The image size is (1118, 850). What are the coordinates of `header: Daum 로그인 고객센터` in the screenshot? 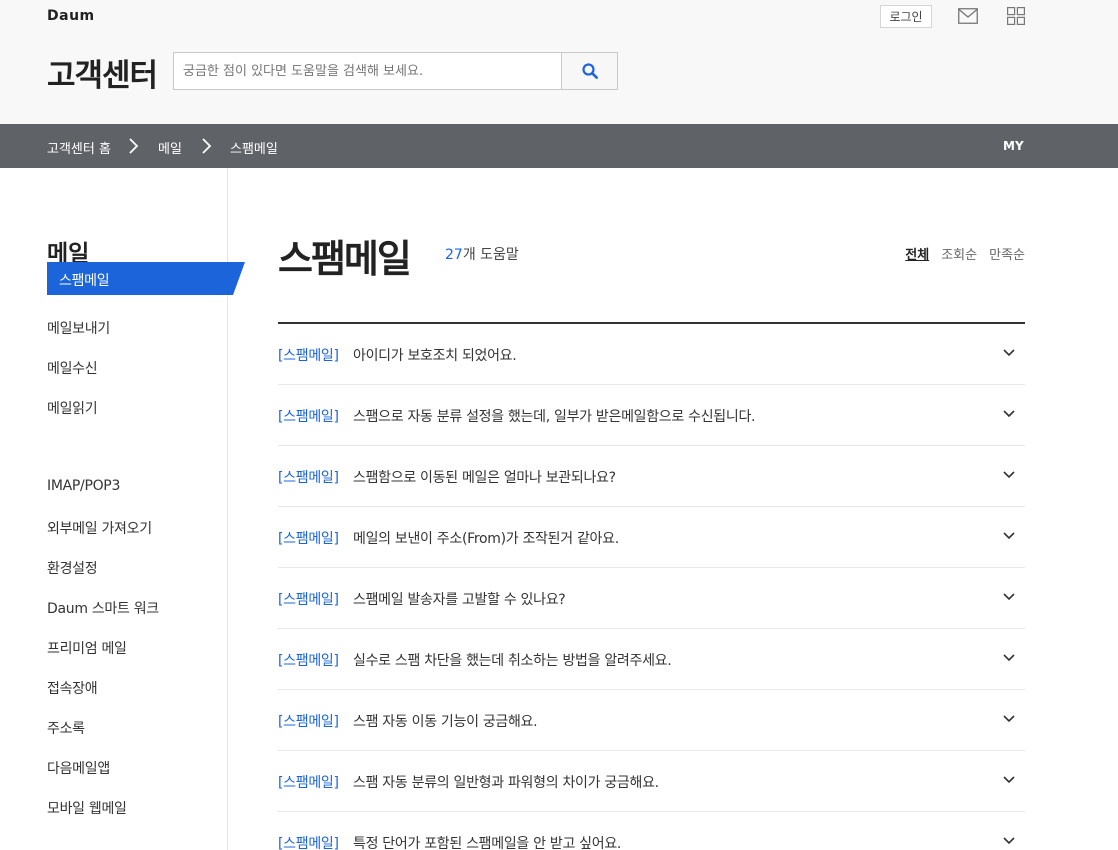 It's located at (559, 62).